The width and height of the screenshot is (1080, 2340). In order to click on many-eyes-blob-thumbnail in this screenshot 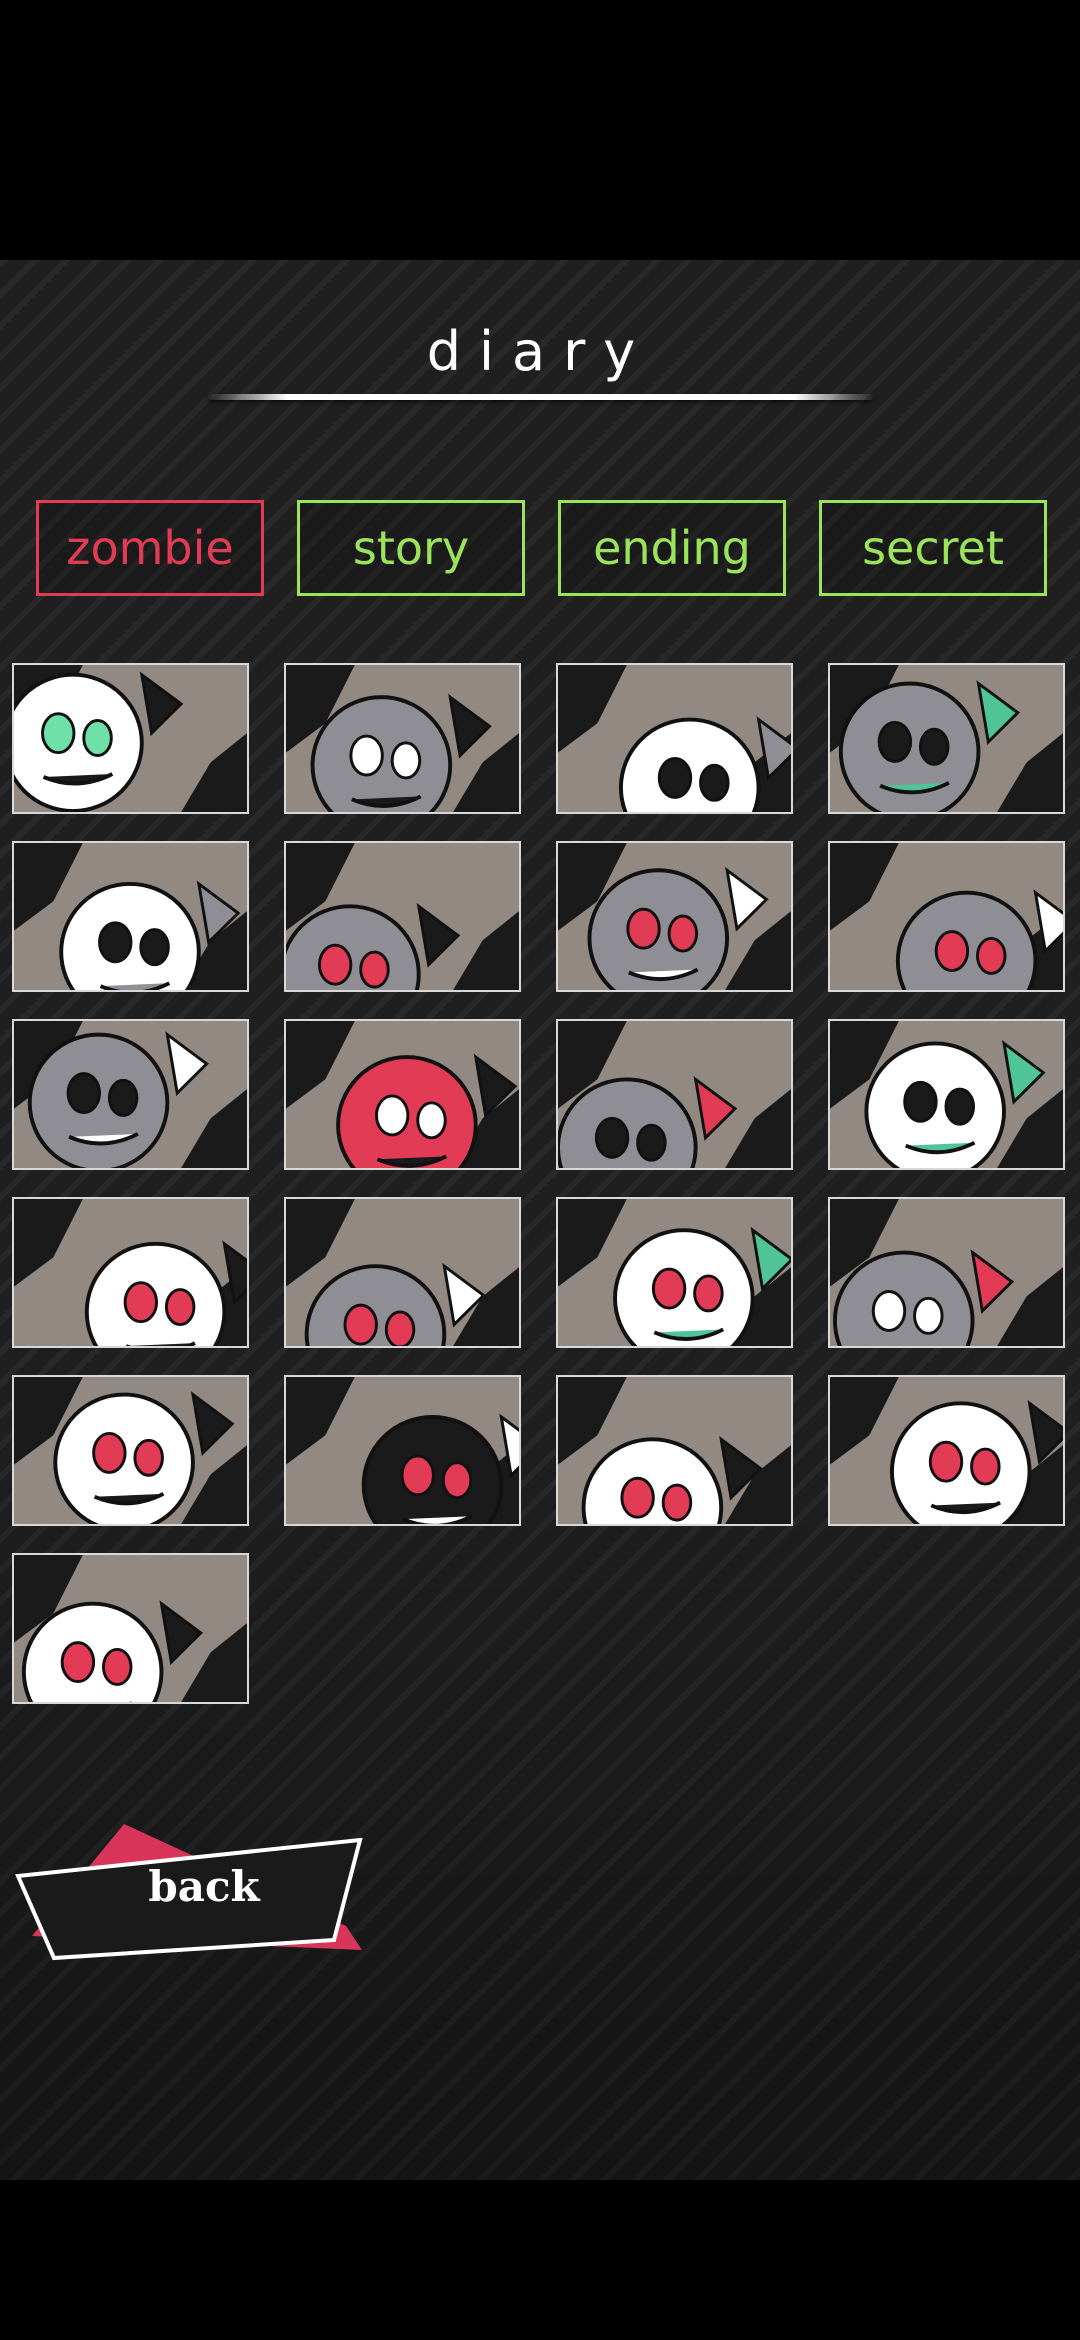, I will do `click(946, 916)`.